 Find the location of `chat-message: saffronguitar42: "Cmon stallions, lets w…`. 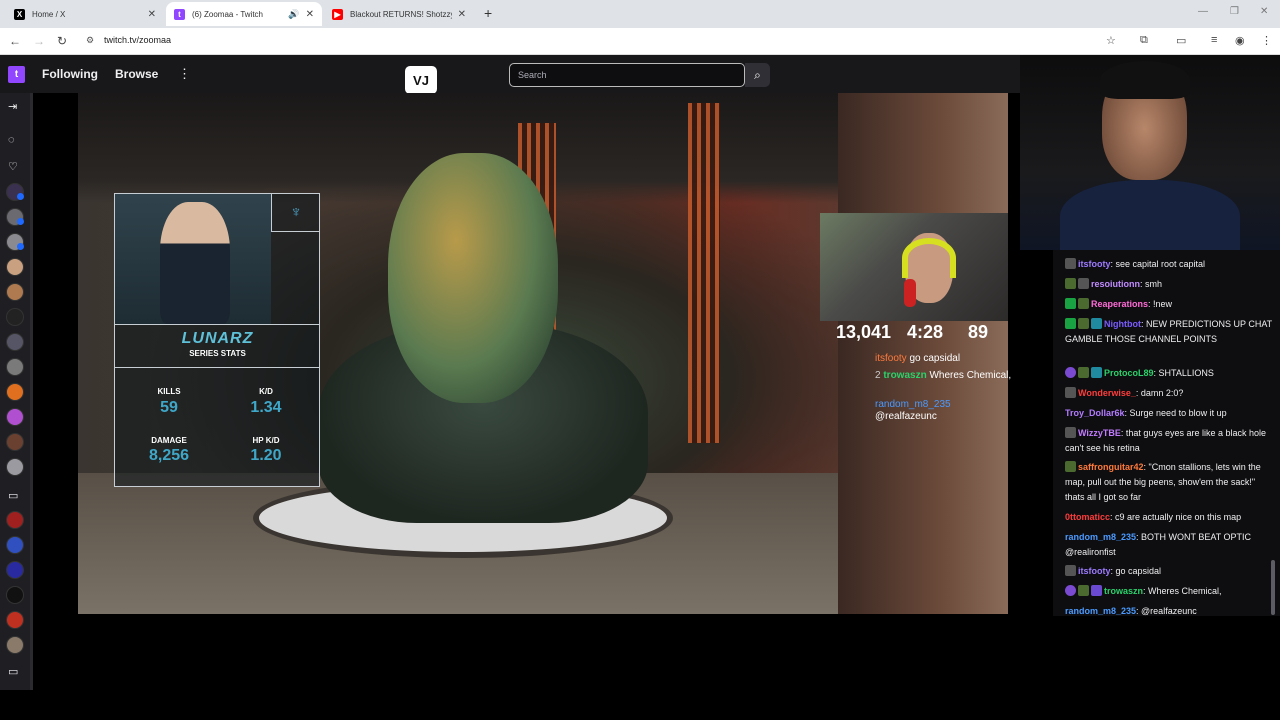

chat-message: saffronguitar42: "Cmon stallions, lets w… is located at coordinates (1169, 482).